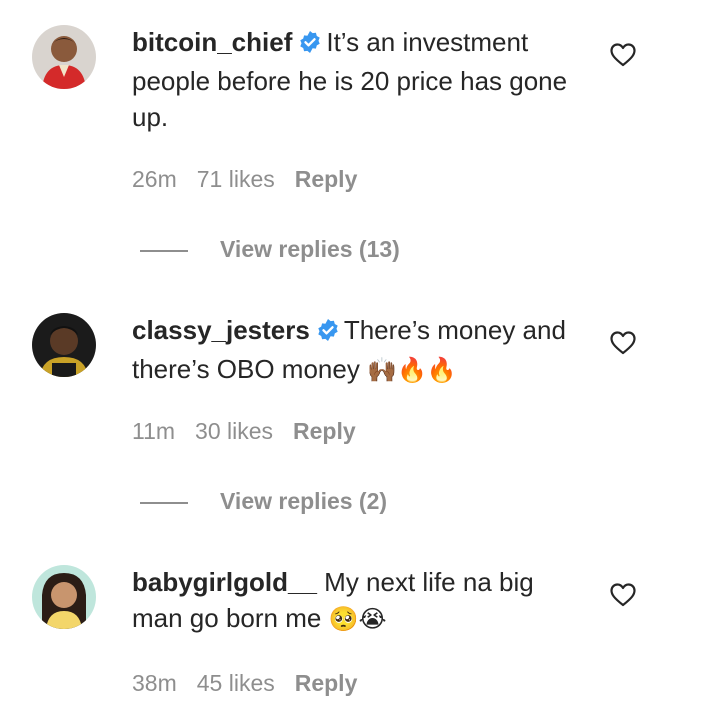  I want to click on comment-likes: 30 likes, so click(234, 431).